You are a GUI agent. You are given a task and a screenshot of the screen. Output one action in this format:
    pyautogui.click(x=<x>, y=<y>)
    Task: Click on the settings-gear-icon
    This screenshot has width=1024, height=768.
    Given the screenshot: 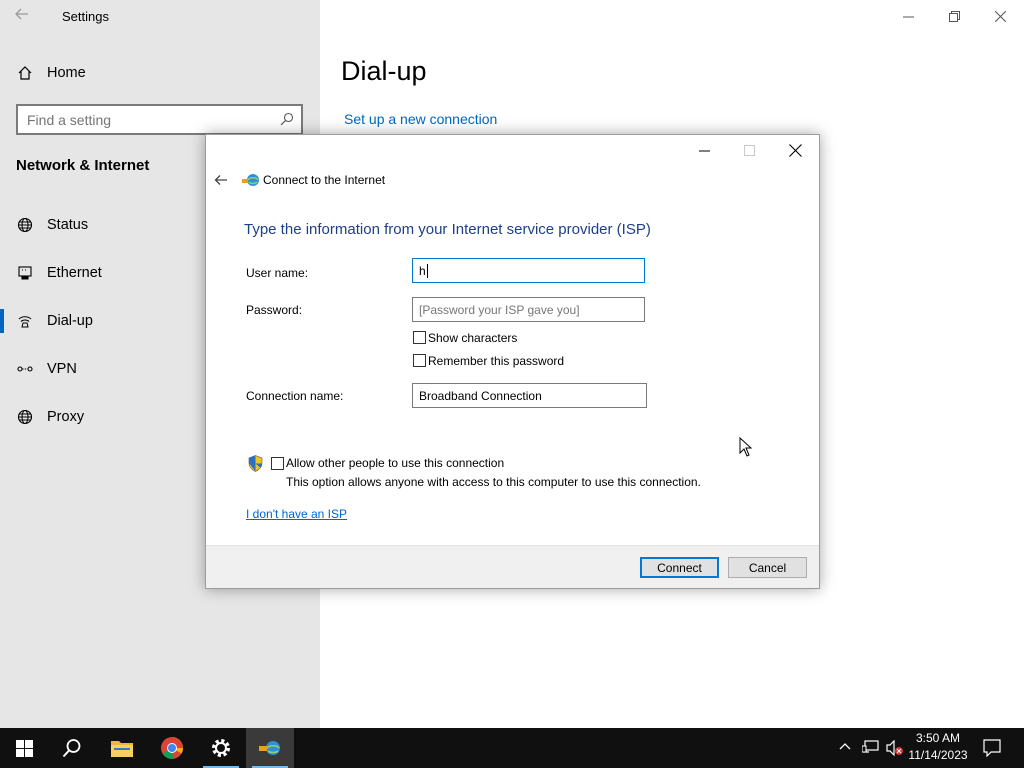 What is the action you would take?
    pyautogui.click(x=221, y=748)
    